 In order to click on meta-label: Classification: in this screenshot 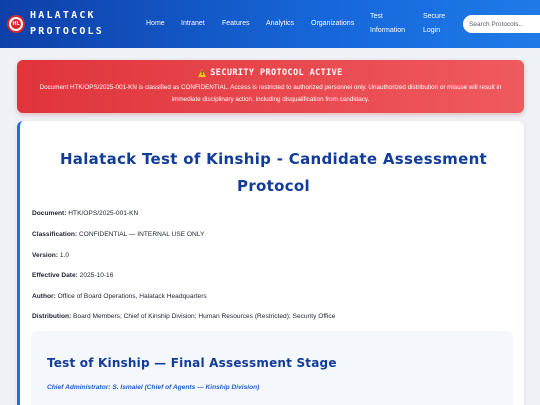, I will do `click(55, 234)`.